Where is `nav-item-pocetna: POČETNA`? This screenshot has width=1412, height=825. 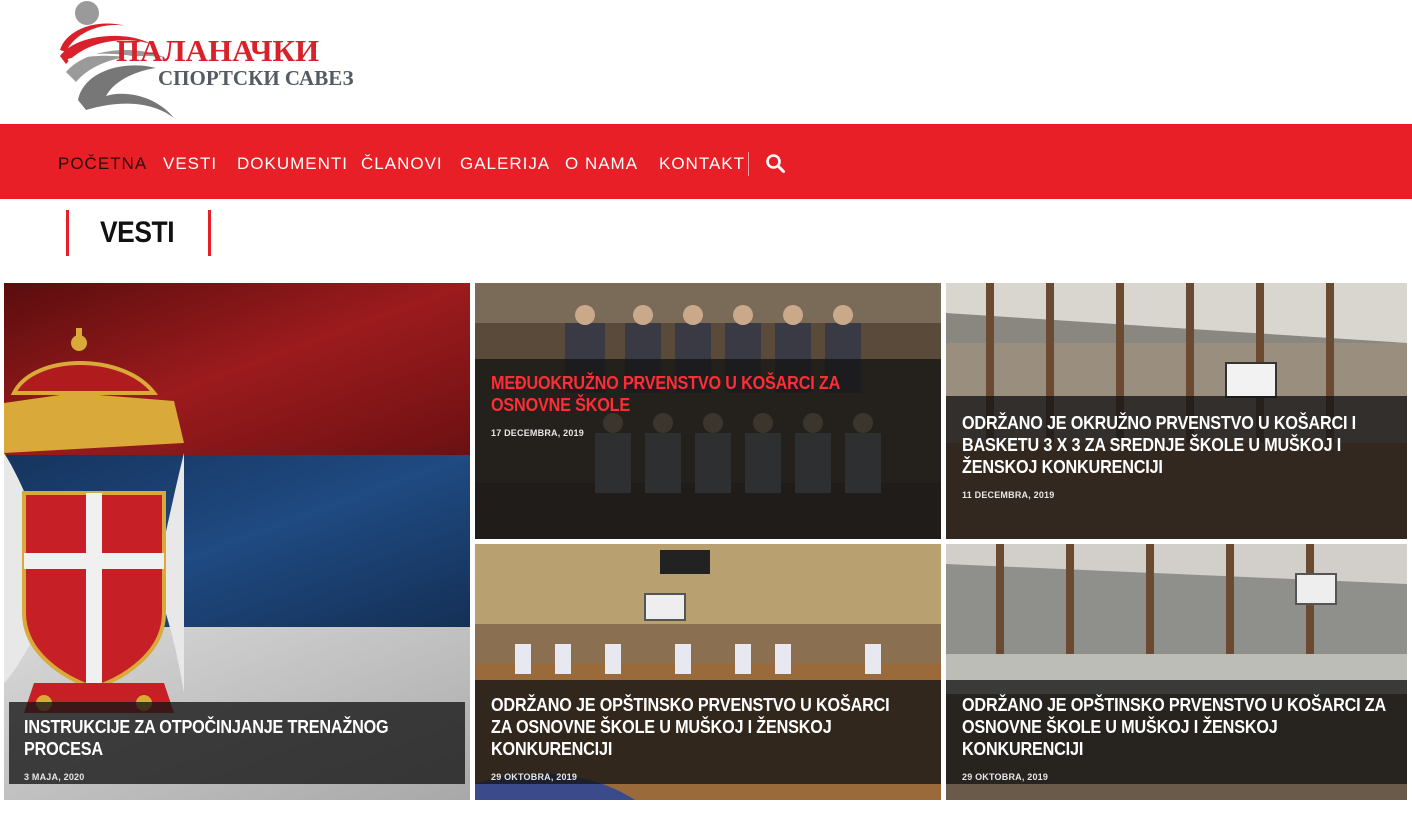 nav-item-pocetna: POČETNA is located at coordinates (102, 164).